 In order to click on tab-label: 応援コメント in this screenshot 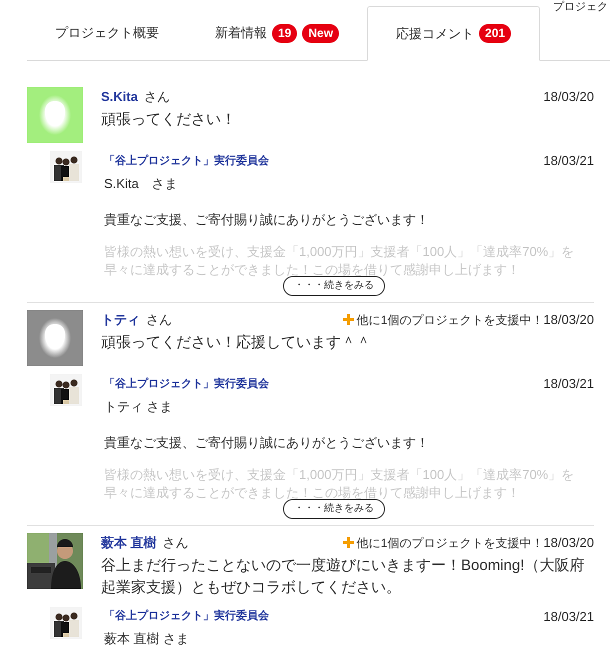, I will do `click(435, 33)`.